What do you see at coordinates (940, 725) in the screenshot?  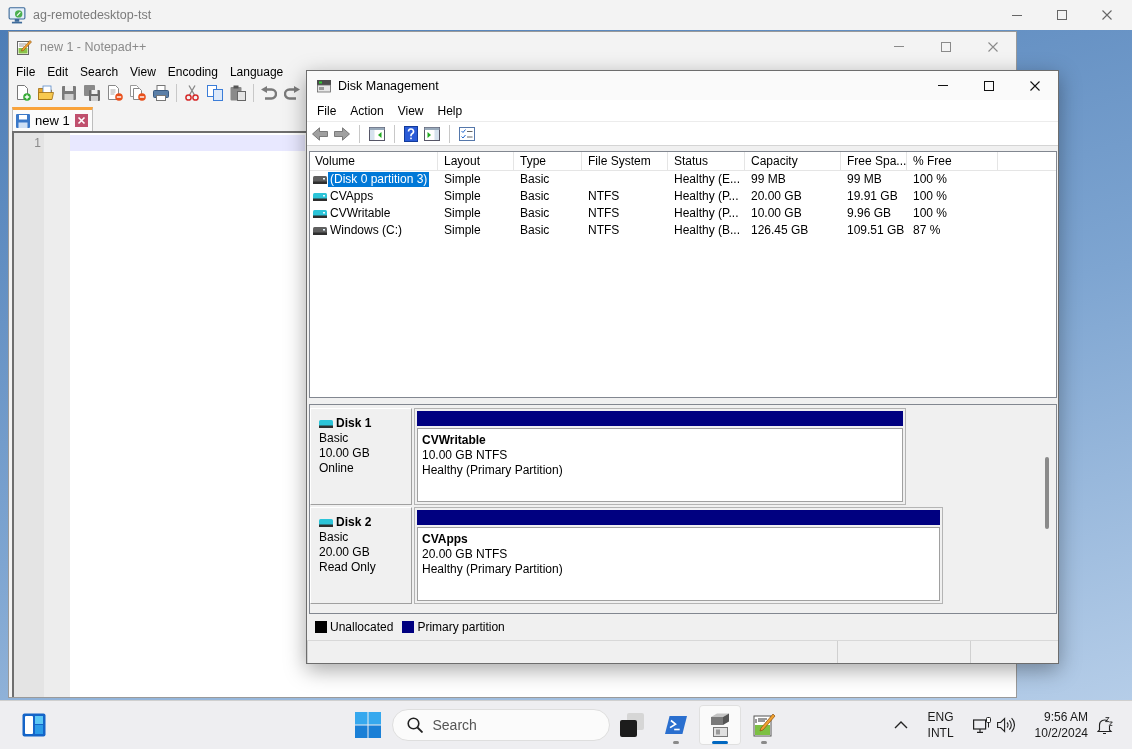 I see `input-language-button: ENG INTL` at bounding box center [940, 725].